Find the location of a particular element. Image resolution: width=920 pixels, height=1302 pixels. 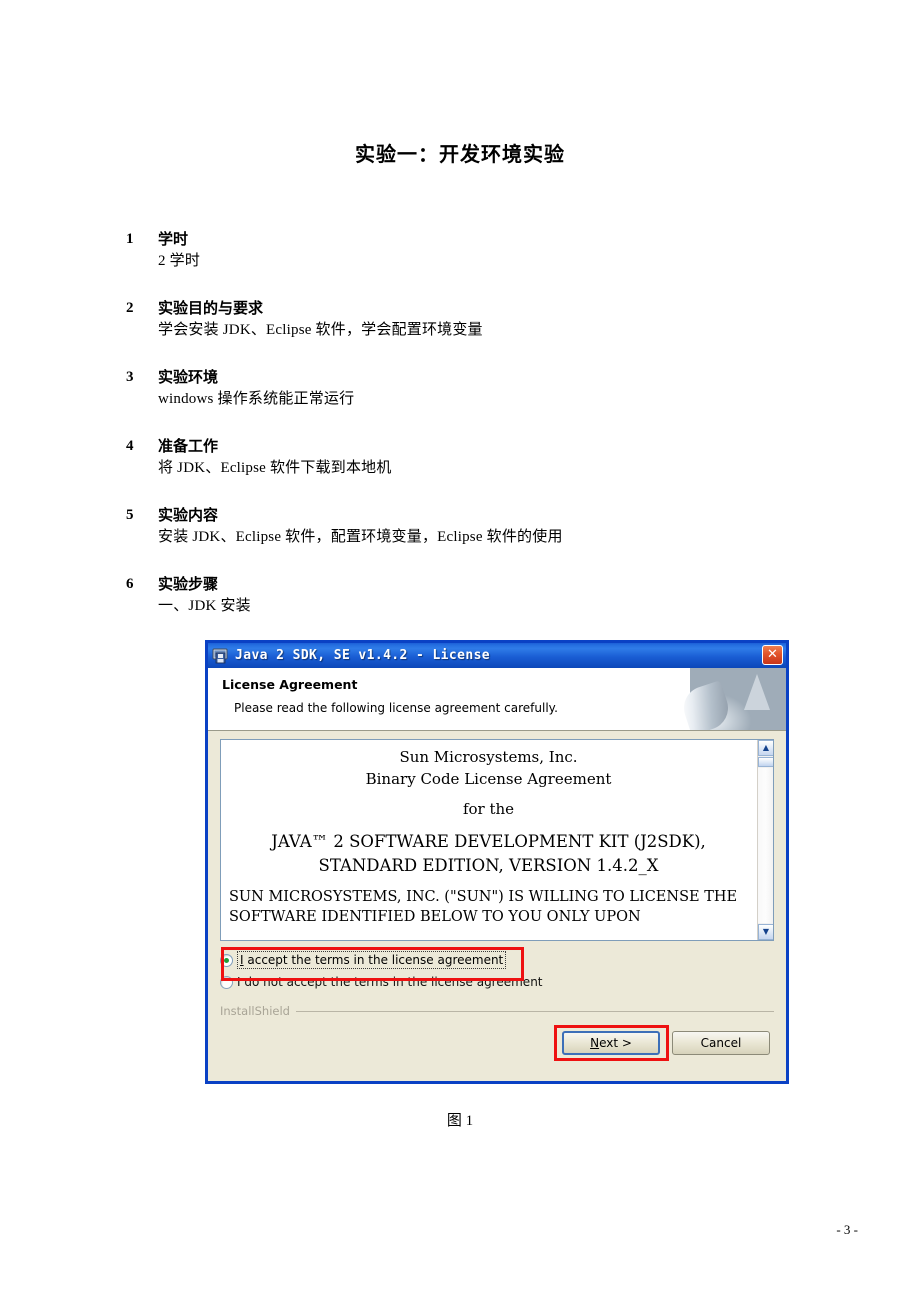

section-item: 3 实验环境 windows 操作系统能正常运行 is located at coordinates (476, 388).